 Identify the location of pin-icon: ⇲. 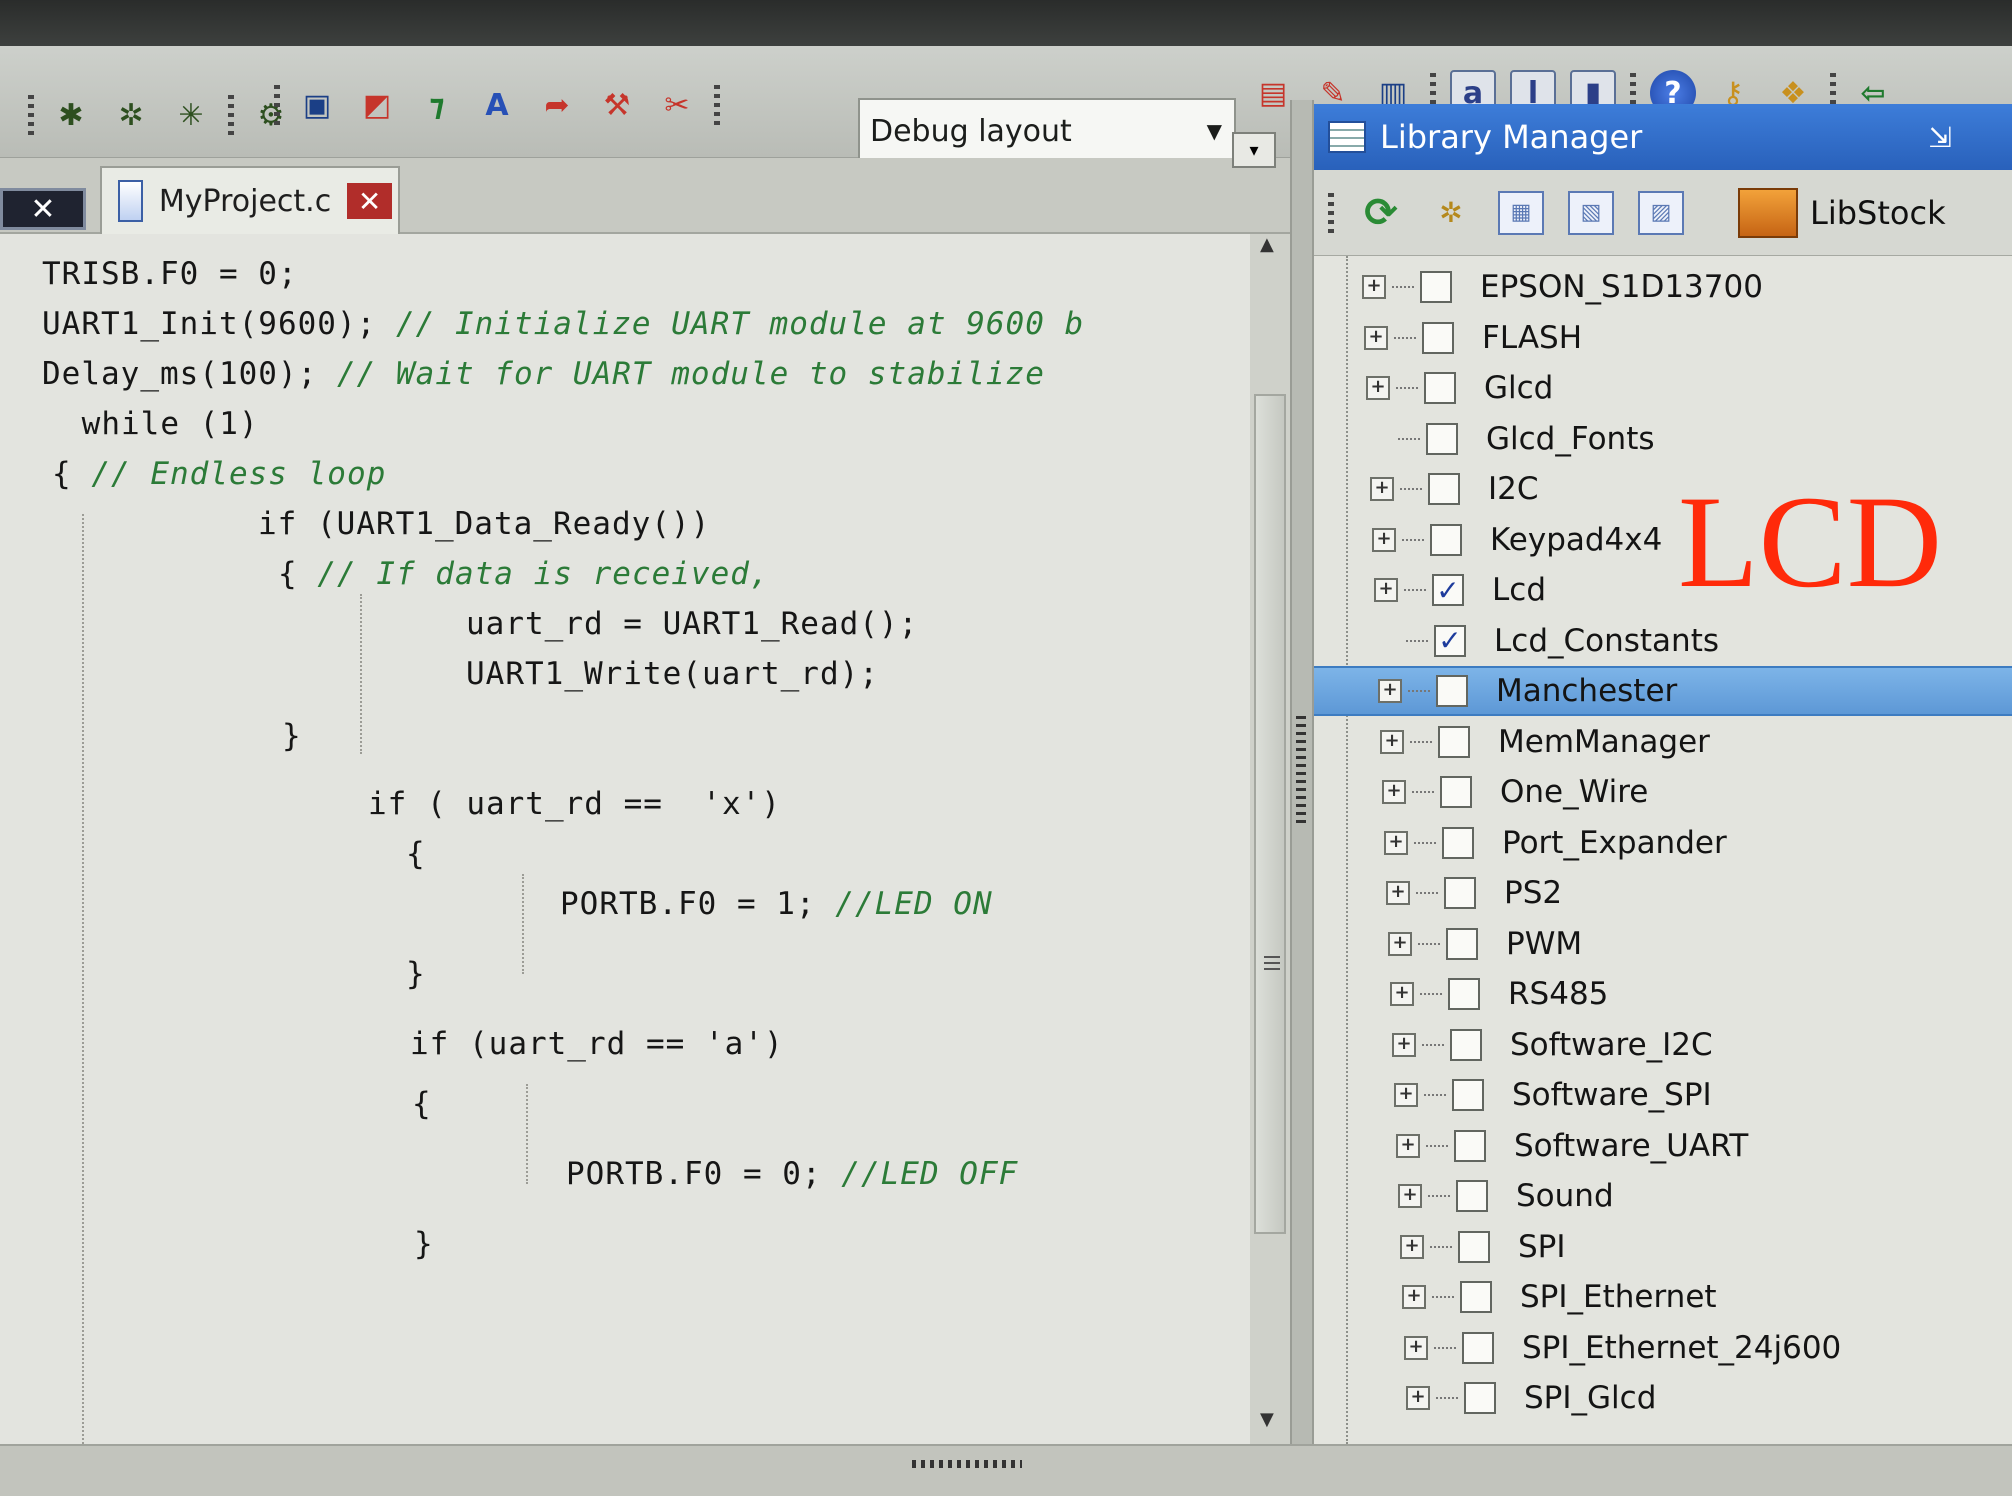
(1940, 137).